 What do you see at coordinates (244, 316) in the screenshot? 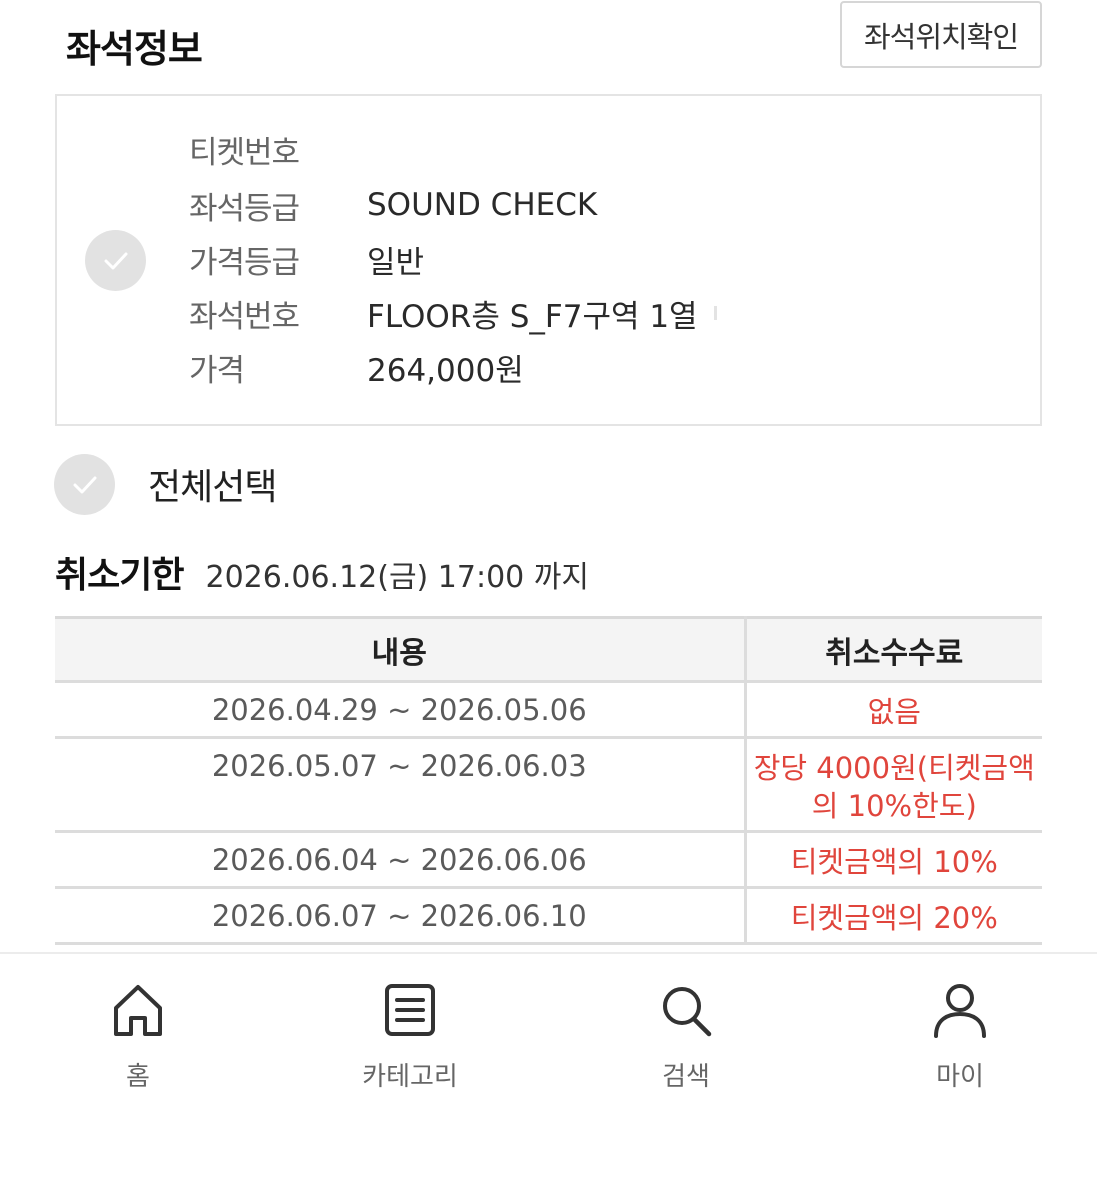
I see `seat-number-label: 좌석번호` at bounding box center [244, 316].